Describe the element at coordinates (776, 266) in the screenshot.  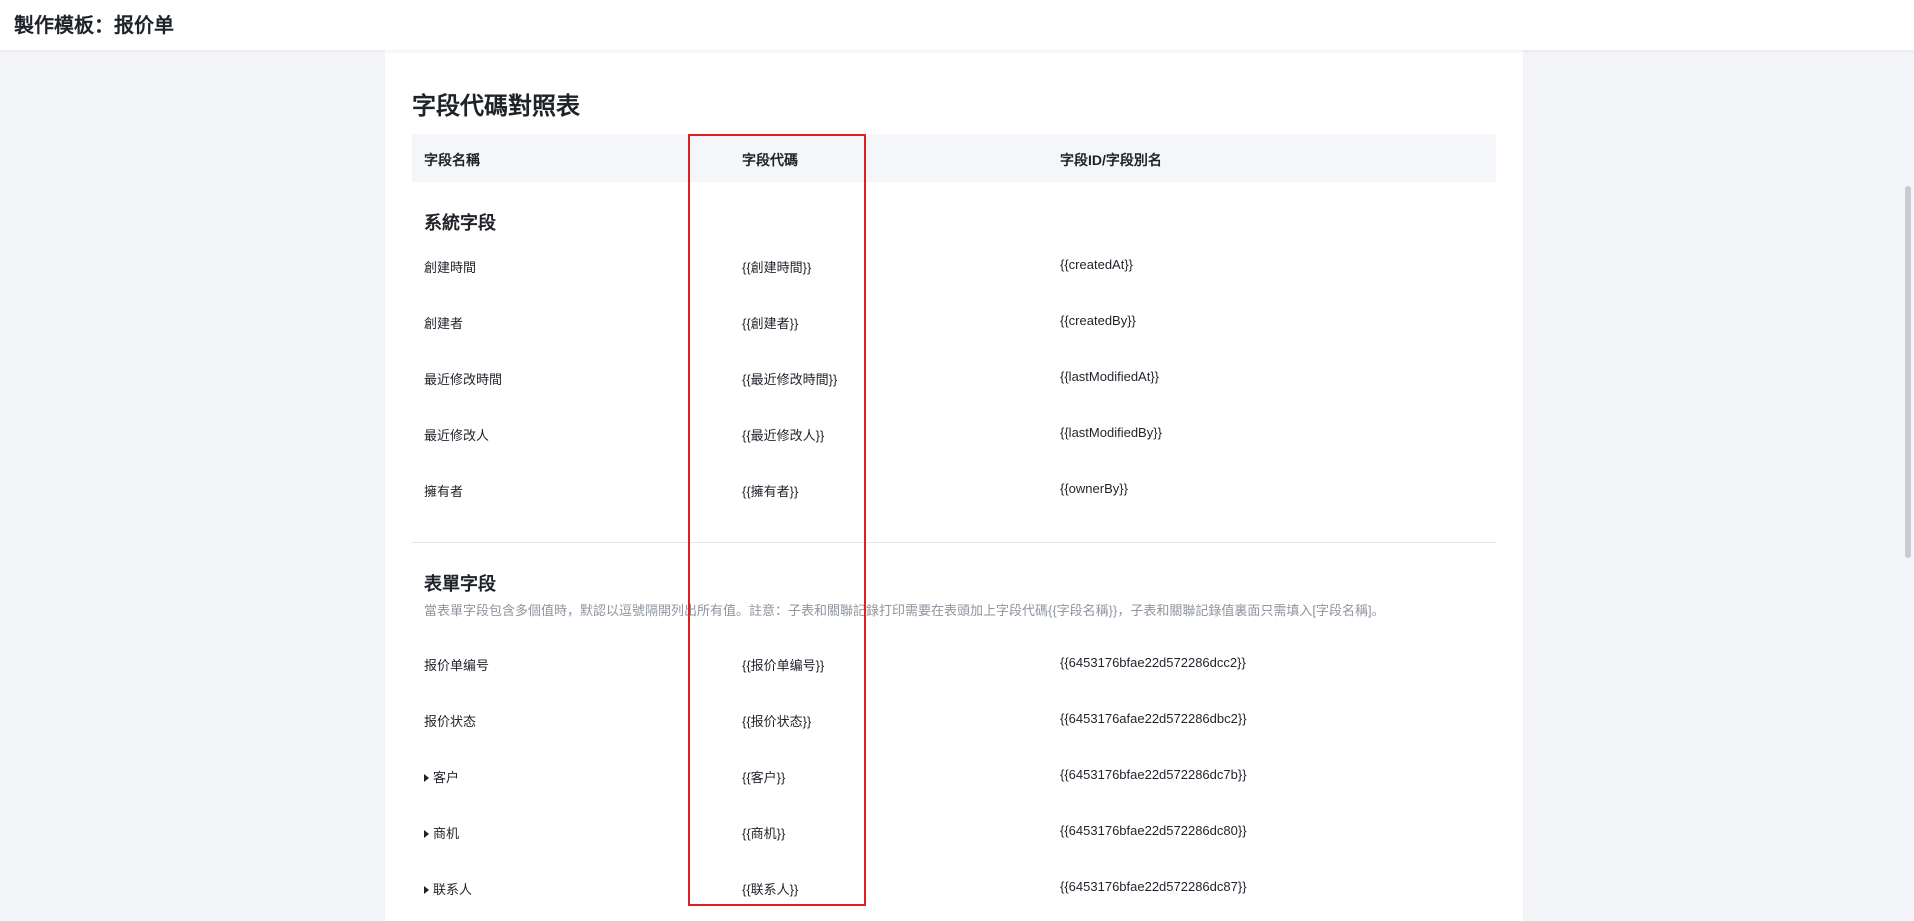
I see `field-code: {{創建時間}}` at that location.